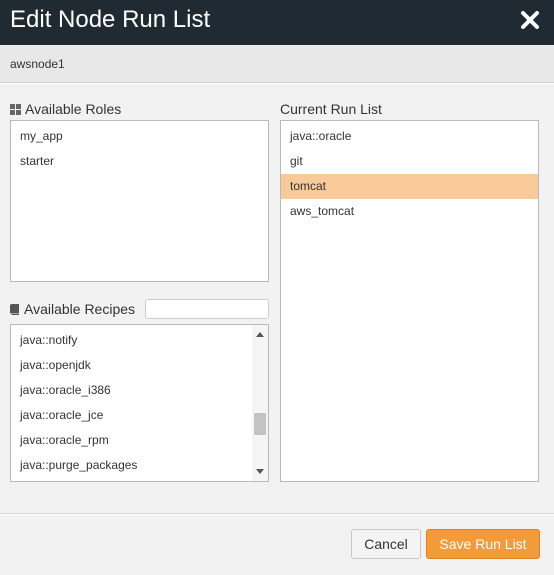 Image resolution: width=554 pixels, height=575 pixels. What do you see at coordinates (260, 403) in the screenshot?
I see `recipes-scrollbar` at bounding box center [260, 403].